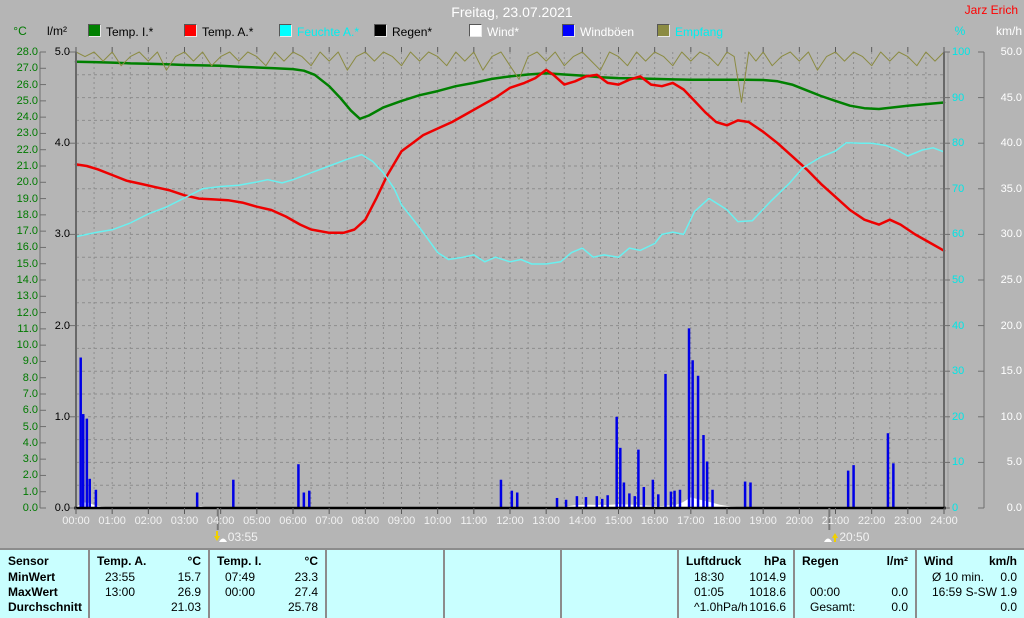 The height and width of the screenshot is (618, 1024). I want to click on table-cell: 16:59 S-SW 1.9, so click(970, 591).